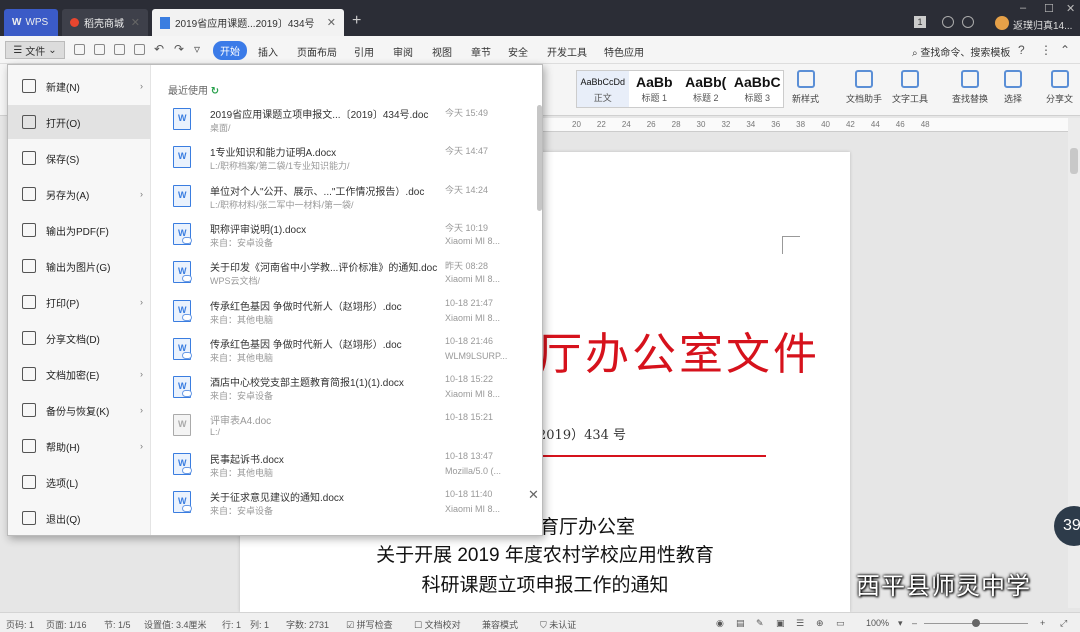  What do you see at coordinates (1046, 50) in the screenshot?
I see `more-icon: ⋮` at bounding box center [1046, 50].